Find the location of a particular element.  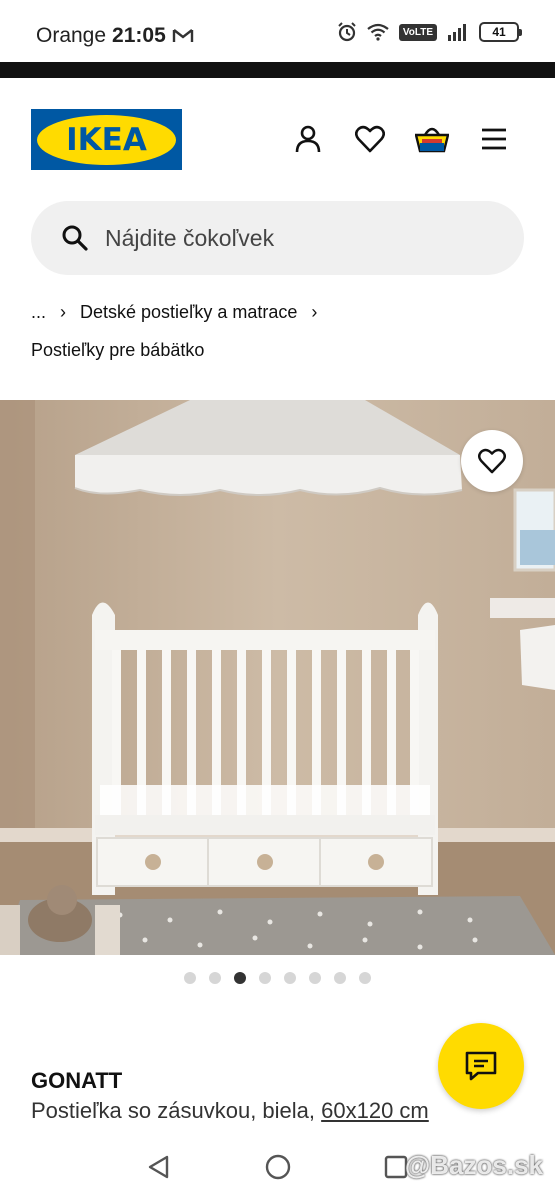

breadcrumb-category: Detské postieľky a matrace is located at coordinates (188, 312).